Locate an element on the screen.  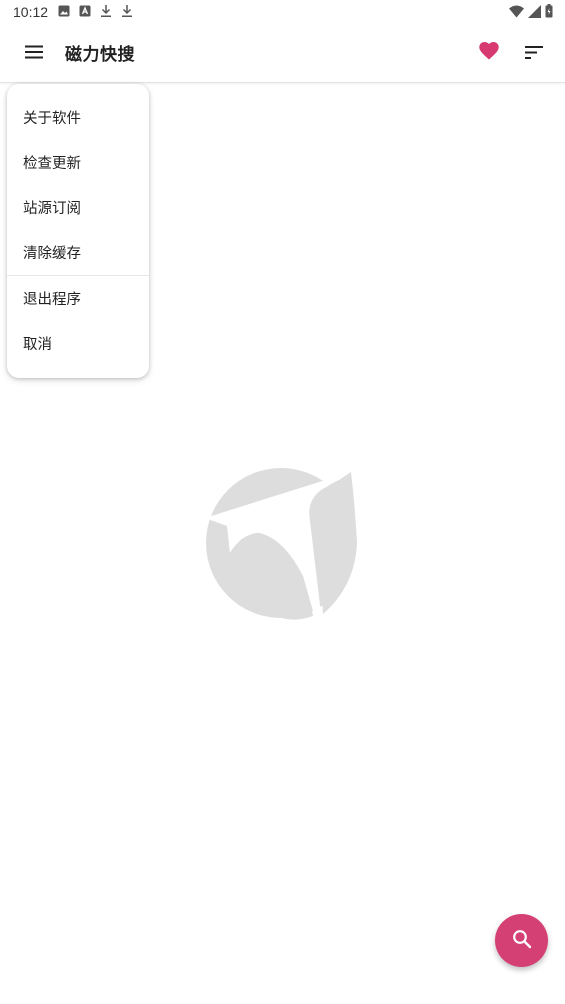
app-logo-icon is located at coordinates (282, 547).